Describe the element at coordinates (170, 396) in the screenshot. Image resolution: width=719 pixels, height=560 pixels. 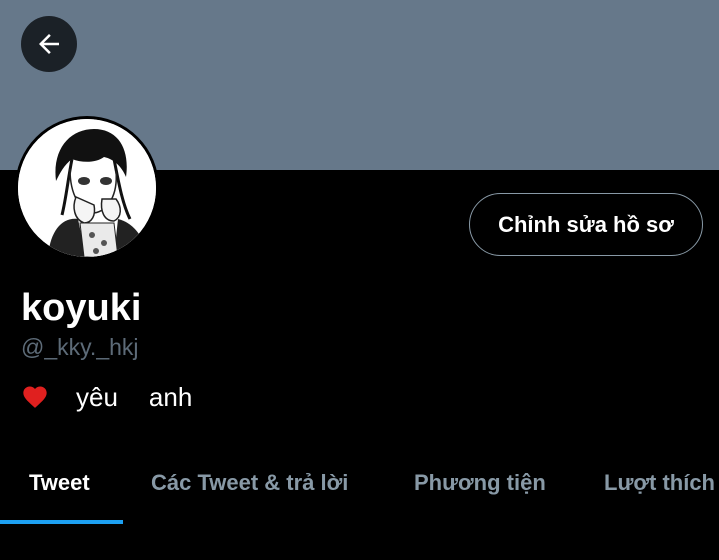
I see `bio-word-2: anh` at that location.